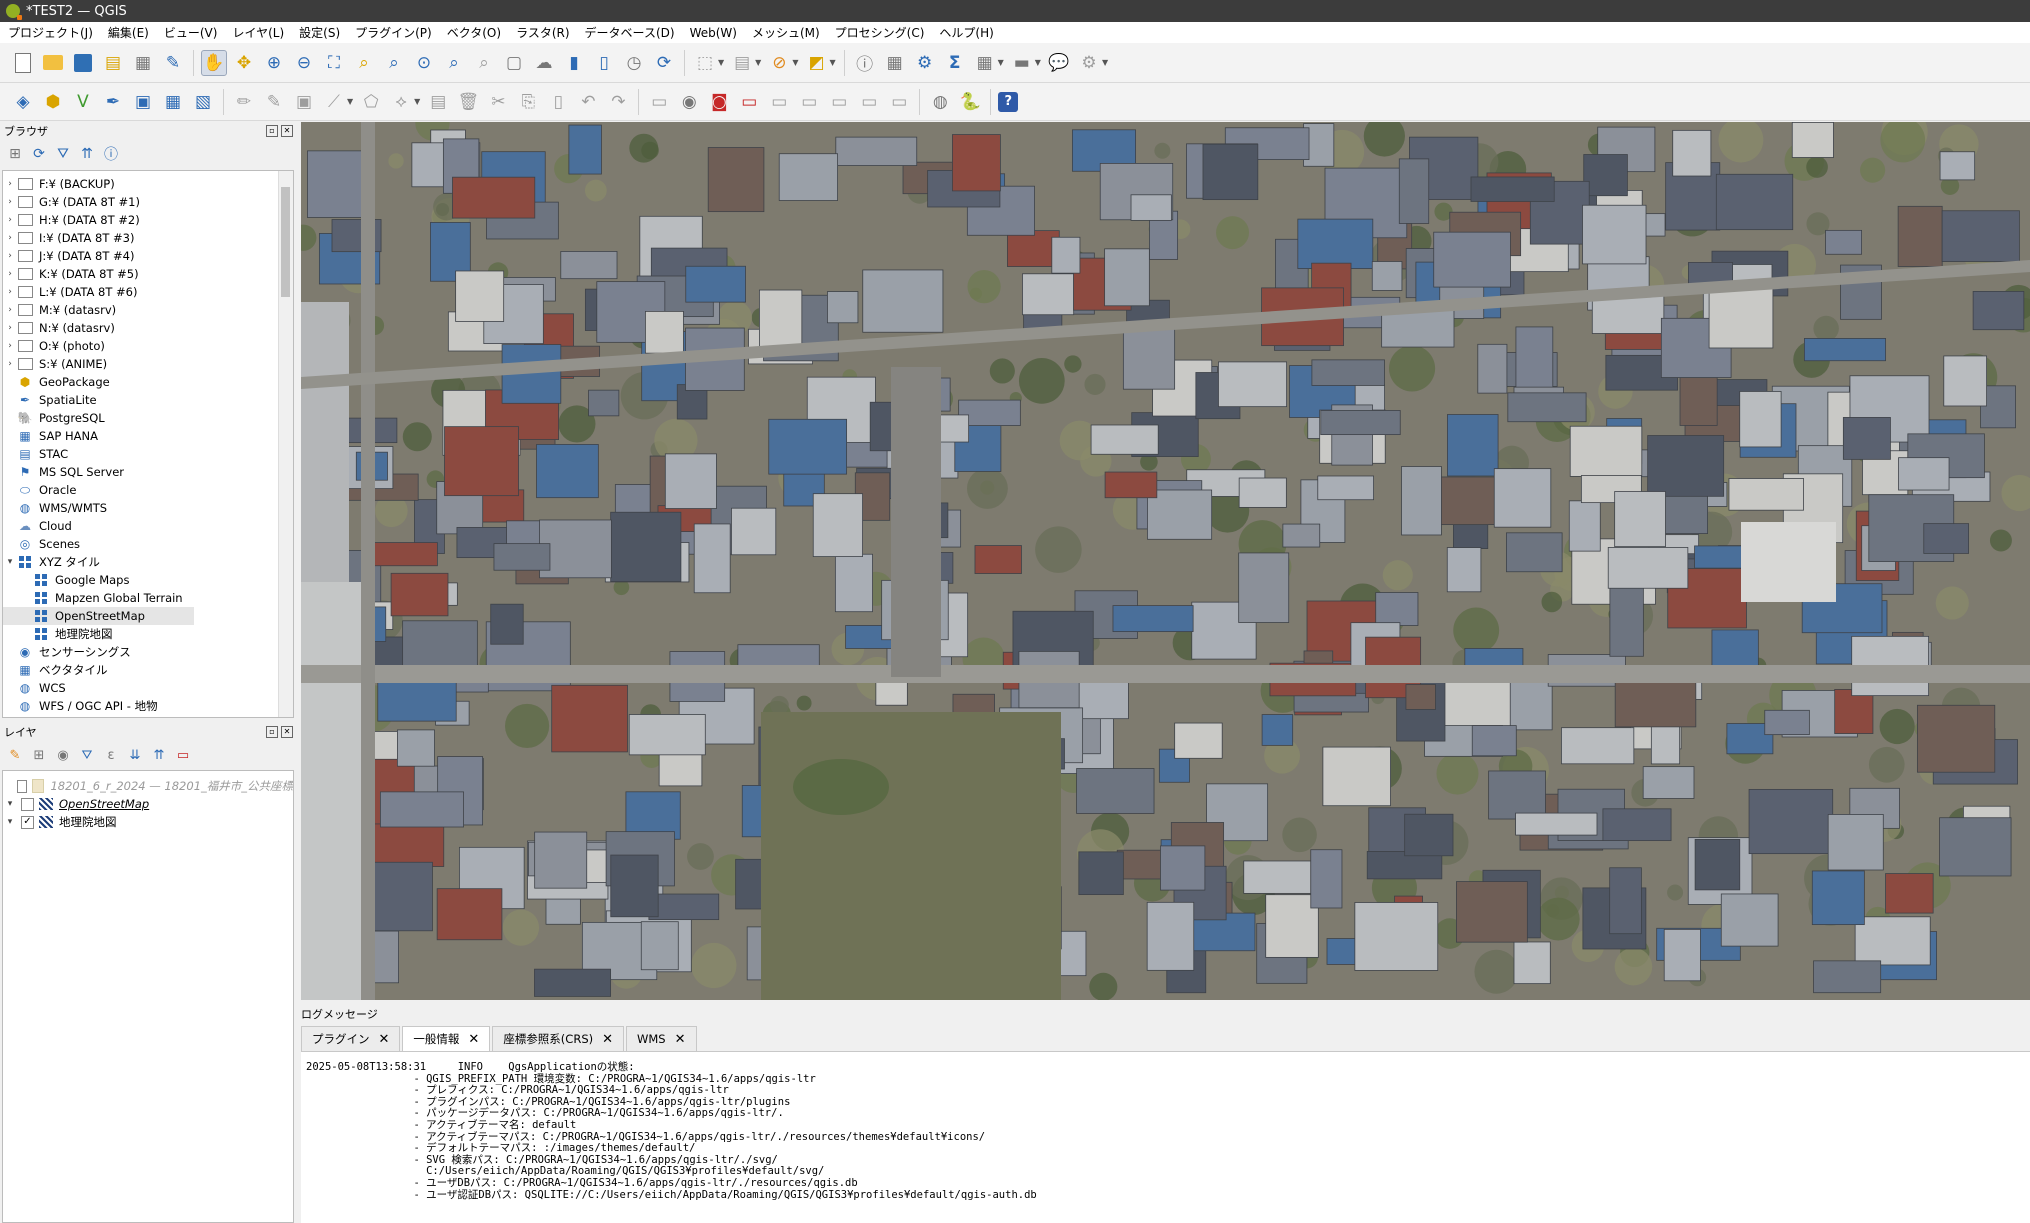  I want to click on browser-item: ▾ XYZ タイル, so click(148, 562).